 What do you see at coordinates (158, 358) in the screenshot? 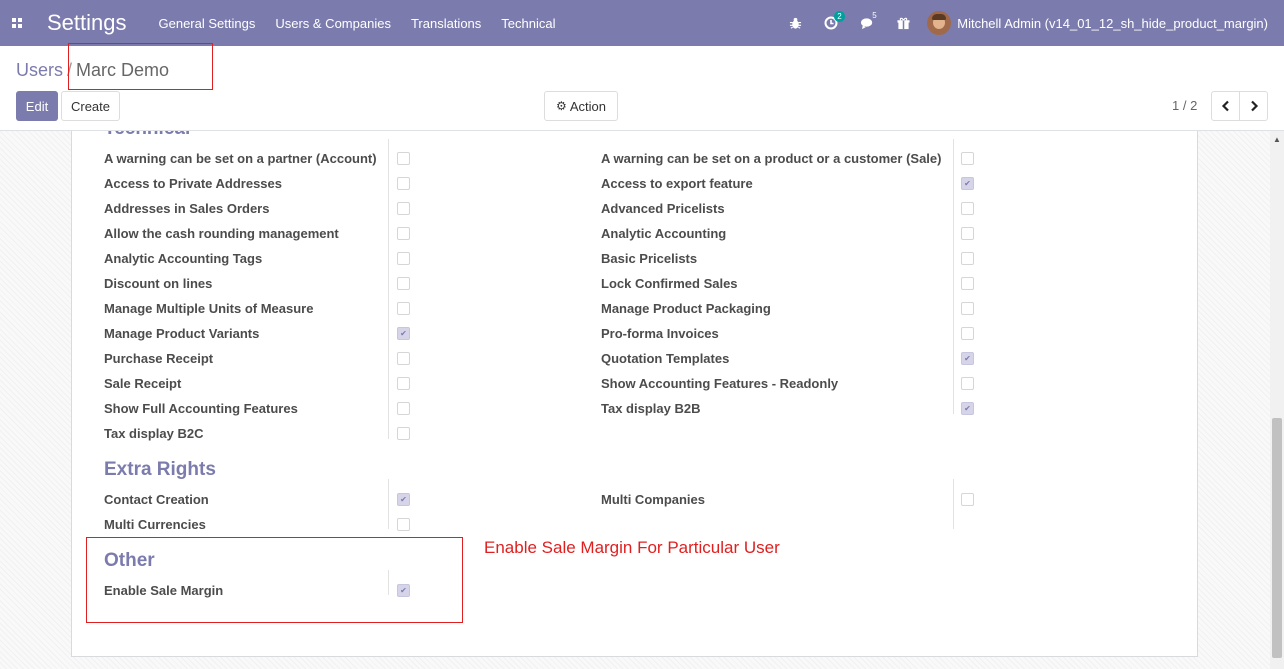
I see `field-row: Purchase Receipt` at bounding box center [158, 358].